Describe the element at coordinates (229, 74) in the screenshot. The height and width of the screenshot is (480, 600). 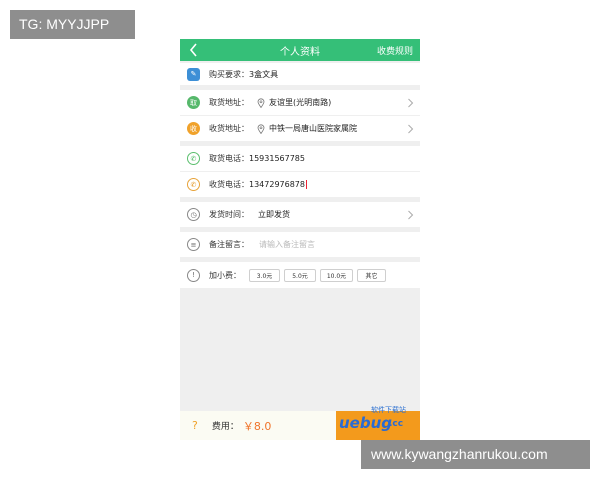
I see `purchase-label: 购买要求：` at that location.